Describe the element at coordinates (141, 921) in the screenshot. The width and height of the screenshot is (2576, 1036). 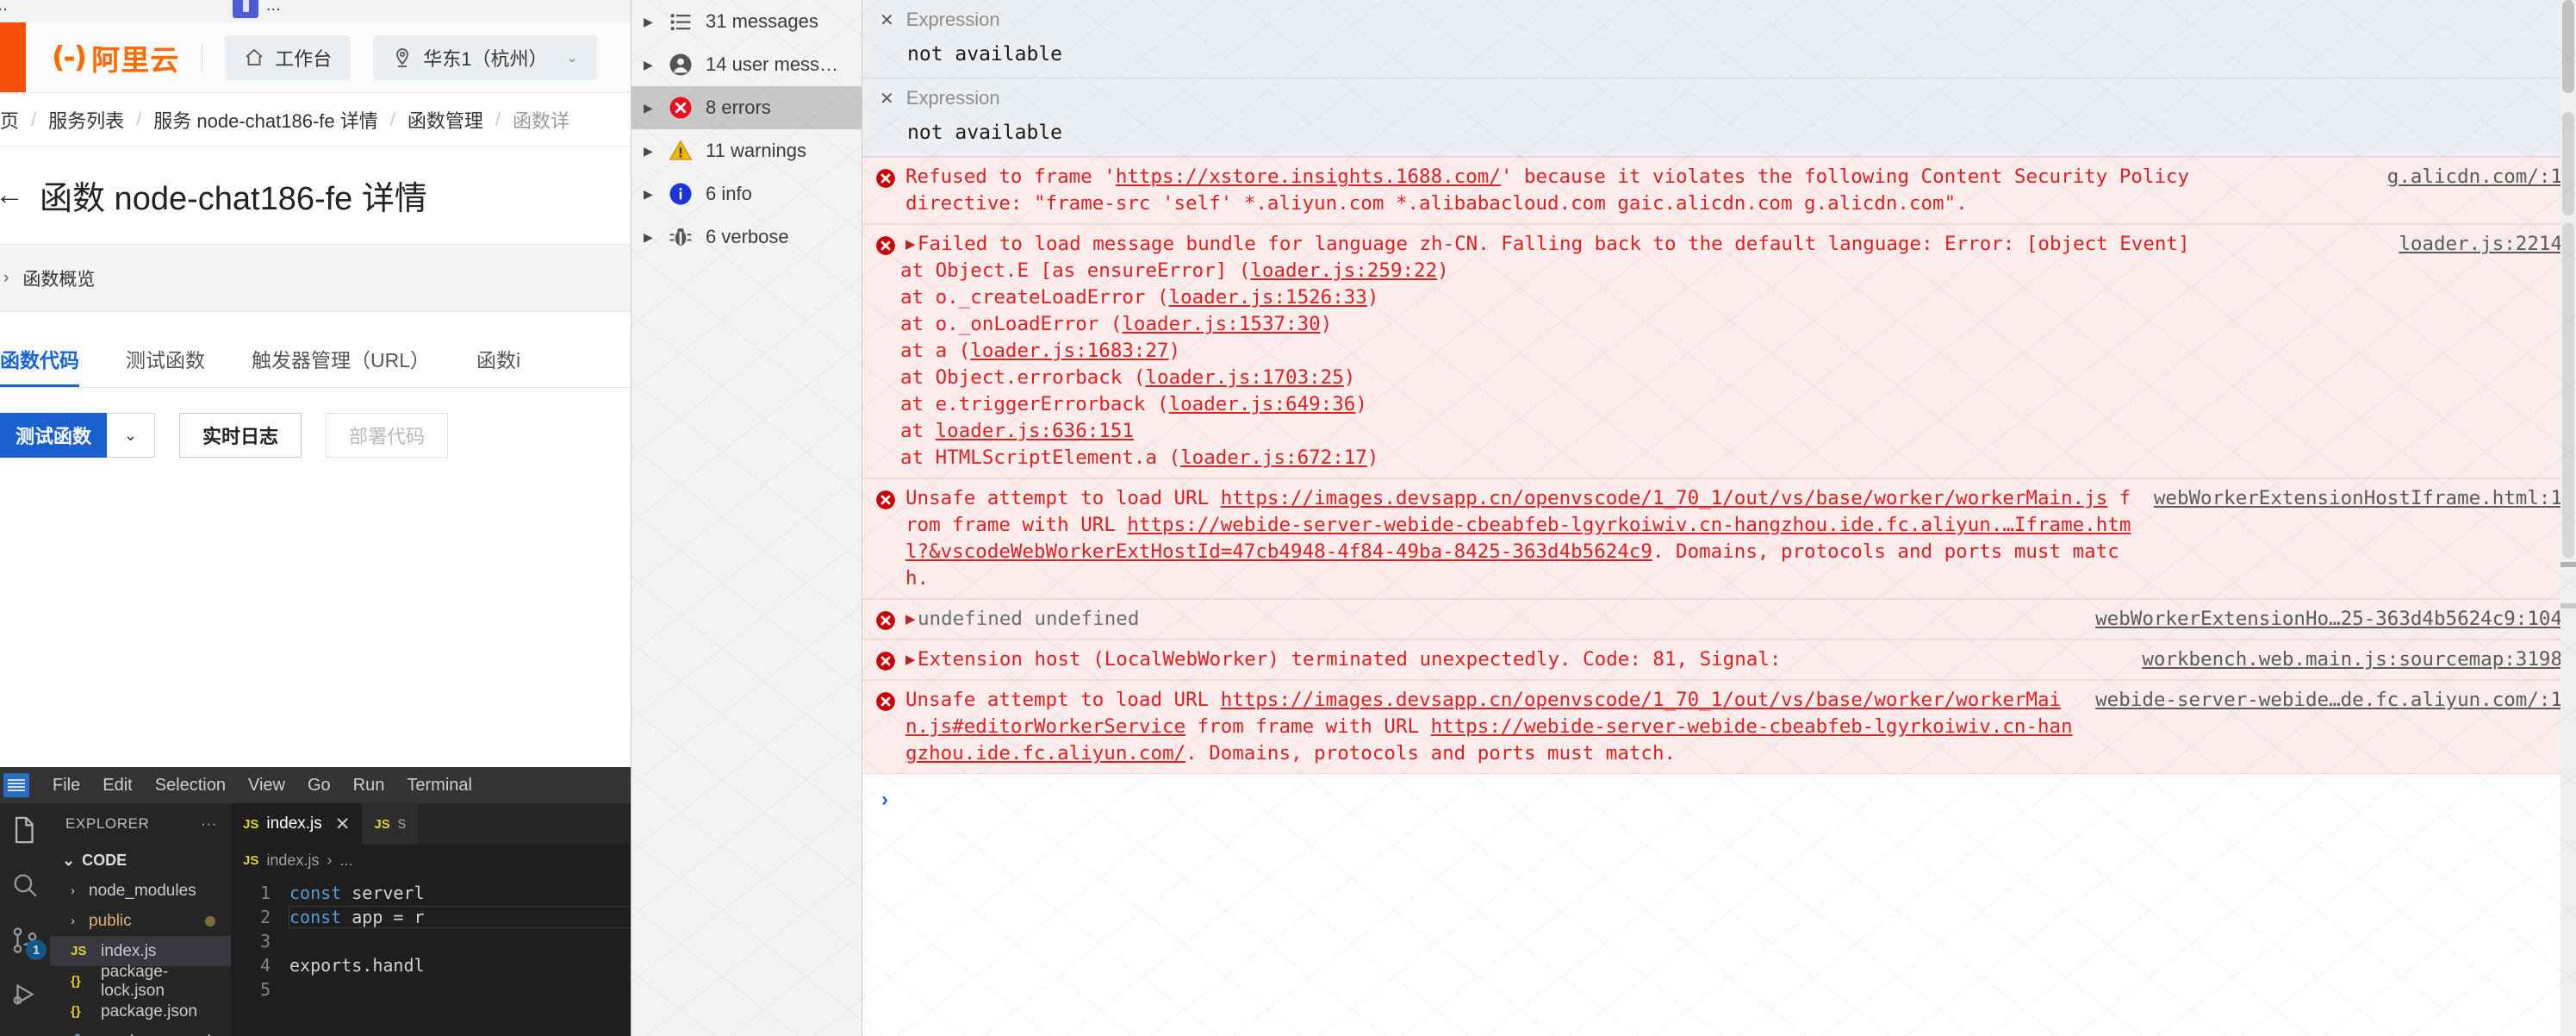
I see `explorer-item-public: › public` at that location.